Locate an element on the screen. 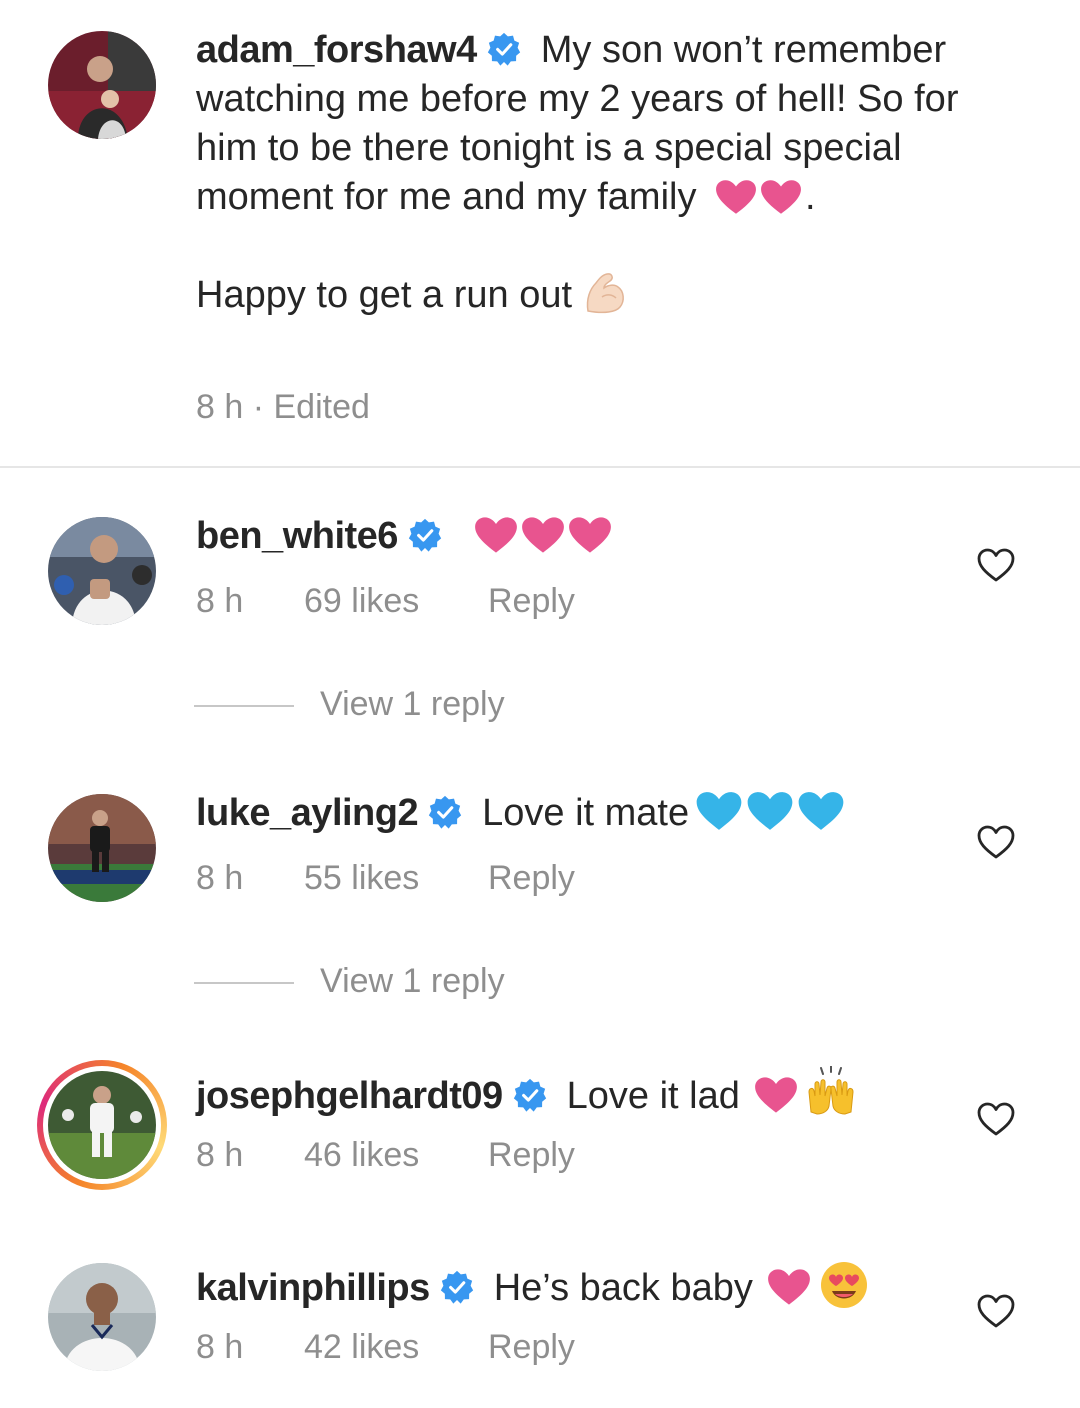  comment-username: kalvinphillips is located at coordinates (313, 1288).